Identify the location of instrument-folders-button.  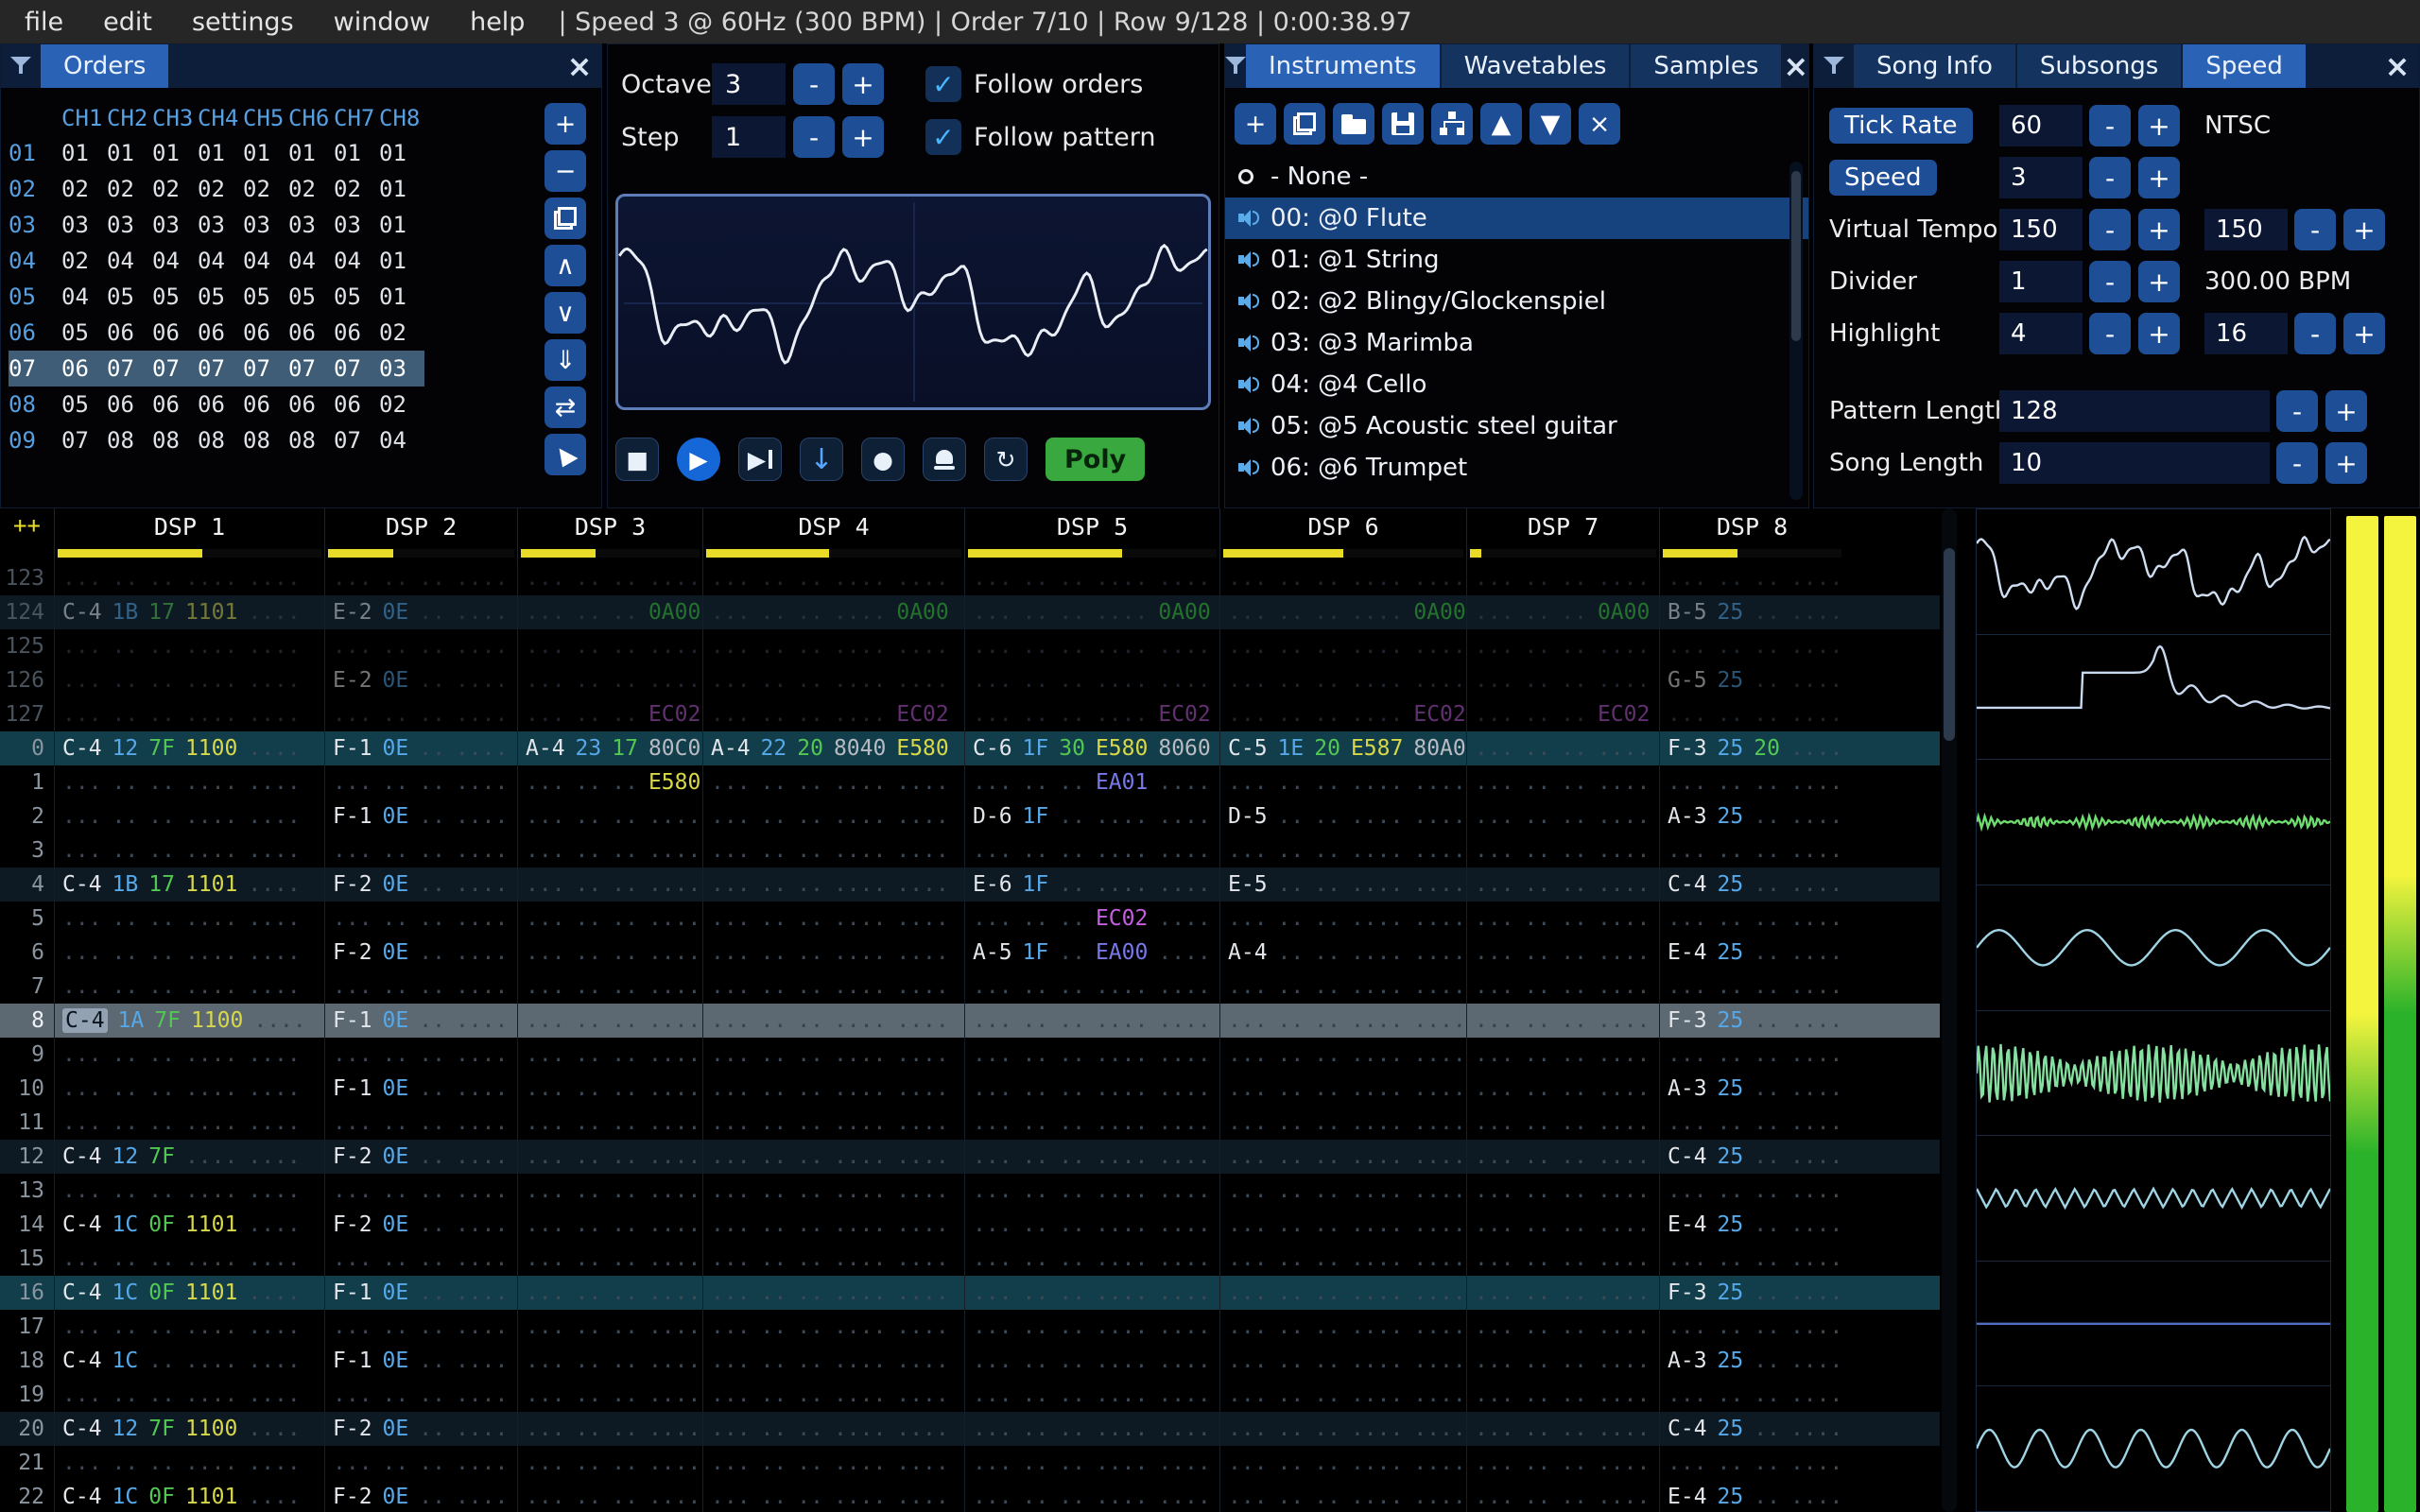
(1452, 124).